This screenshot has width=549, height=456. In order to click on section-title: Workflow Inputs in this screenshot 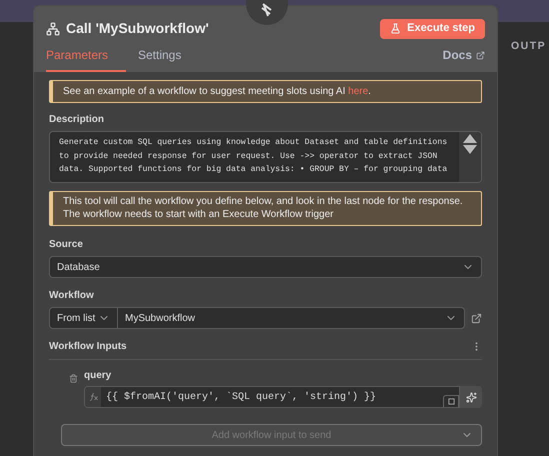, I will do `click(88, 347)`.